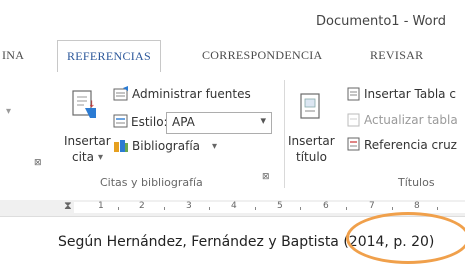 The image size is (465, 265). I want to click on ribbon-tabs: INA REFERENCIAS CORRESPONDENCIA REVISAR, so click(232, 56).